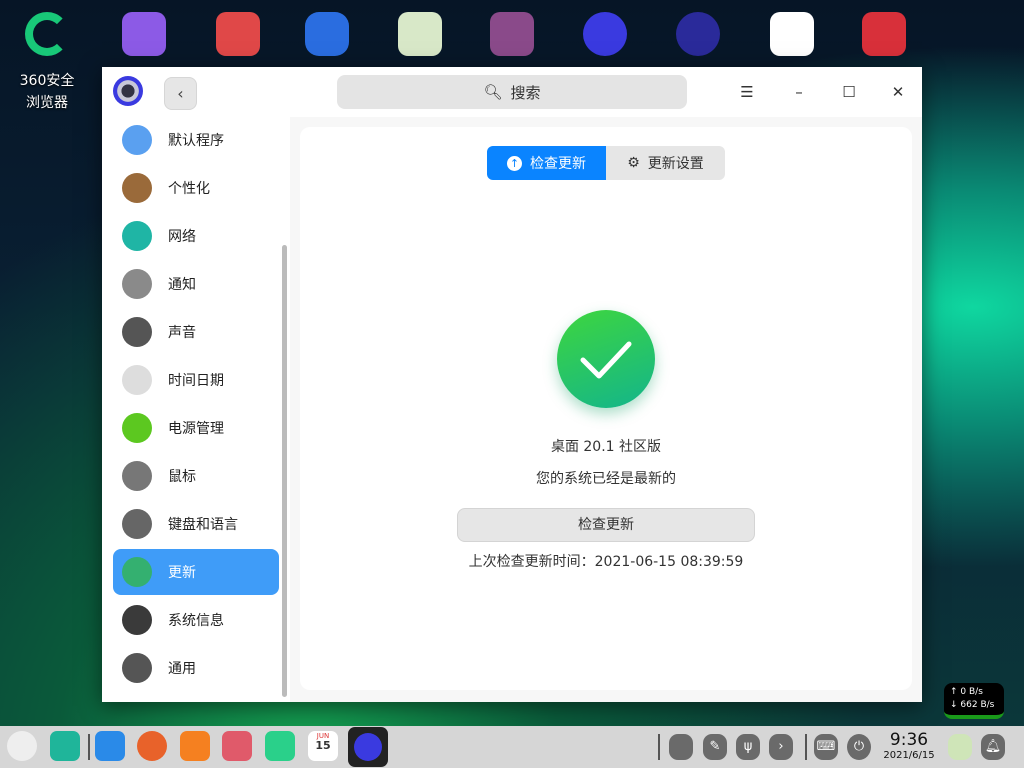 The height and width of the screenshot is (768, 1024). Describe the element at coordinates (525, 92) in the screenshot. I see `search-placeholder: 搜索` at that location.